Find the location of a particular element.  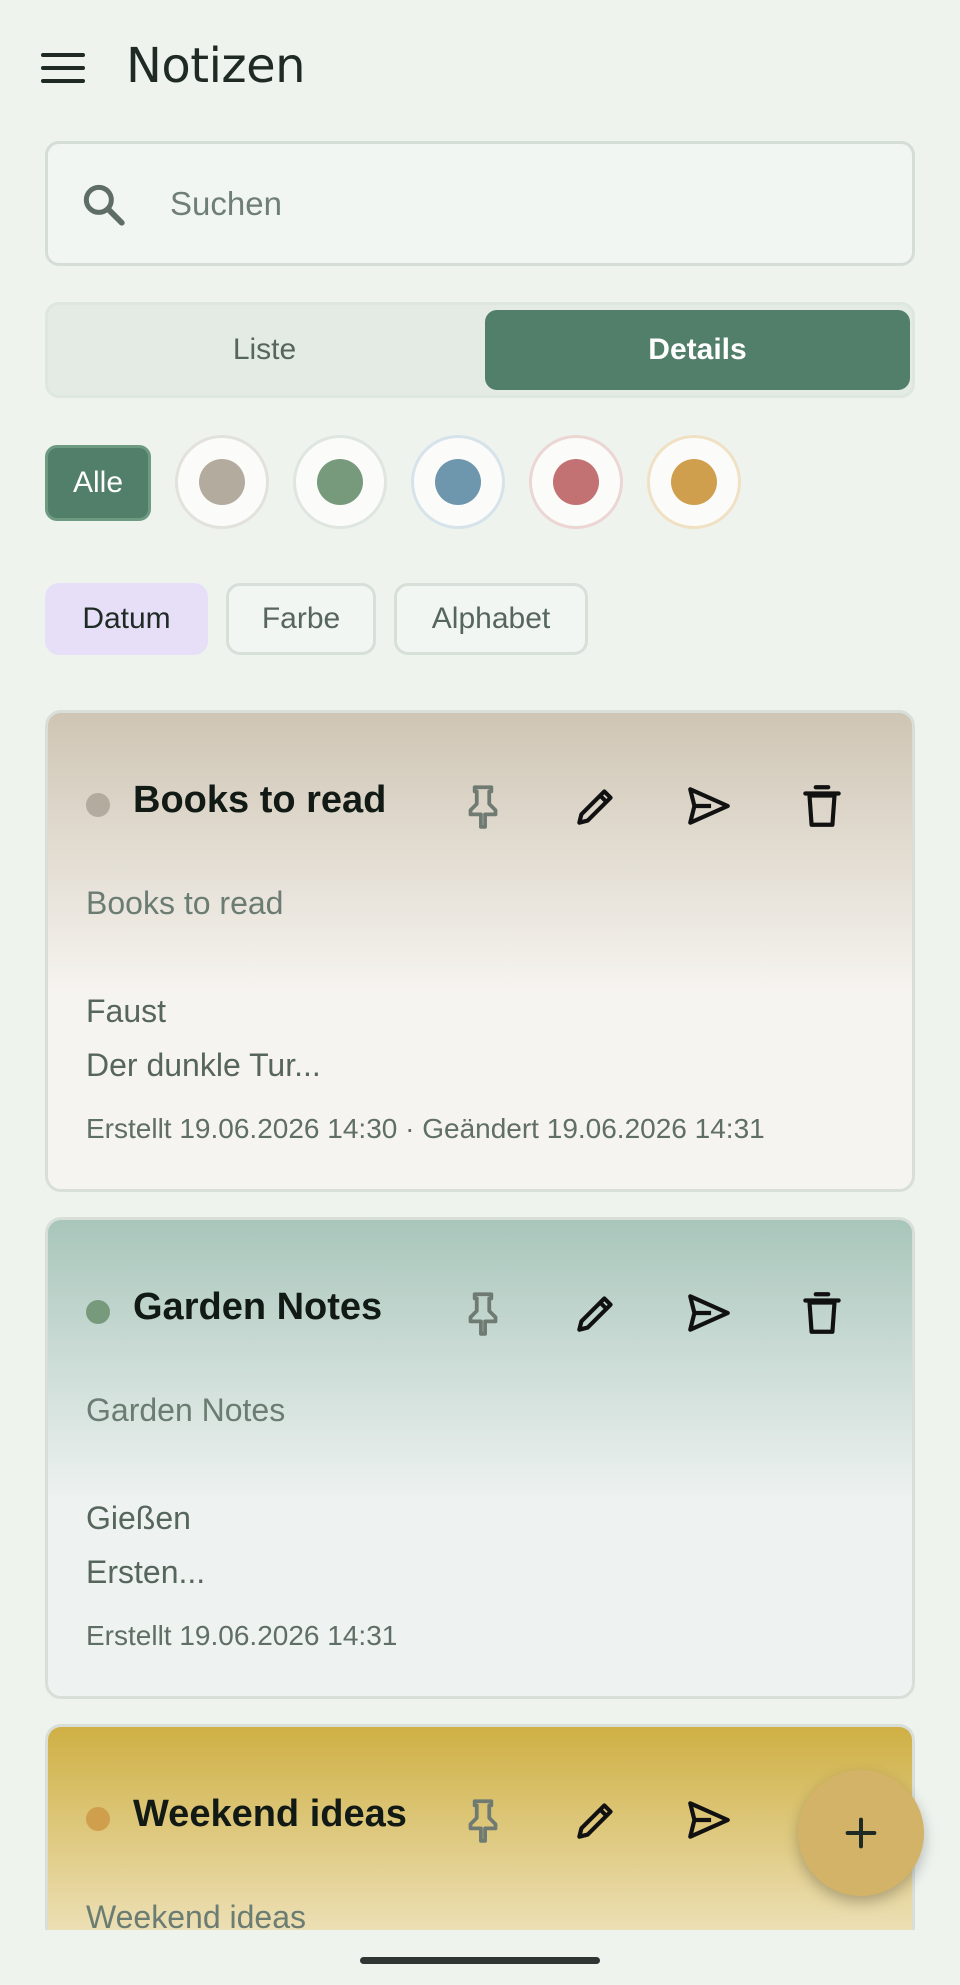

add-note-button is located at coordinates (861, 1833).